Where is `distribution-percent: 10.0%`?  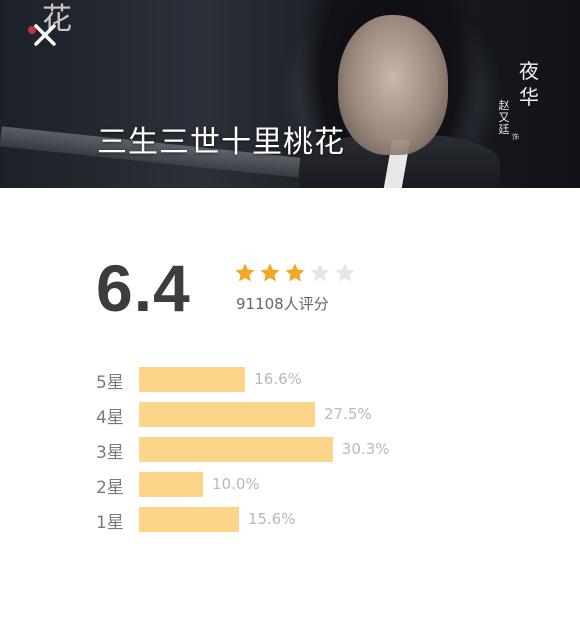
distribution-percent: 10.0% is located at coordinates (236, 484).